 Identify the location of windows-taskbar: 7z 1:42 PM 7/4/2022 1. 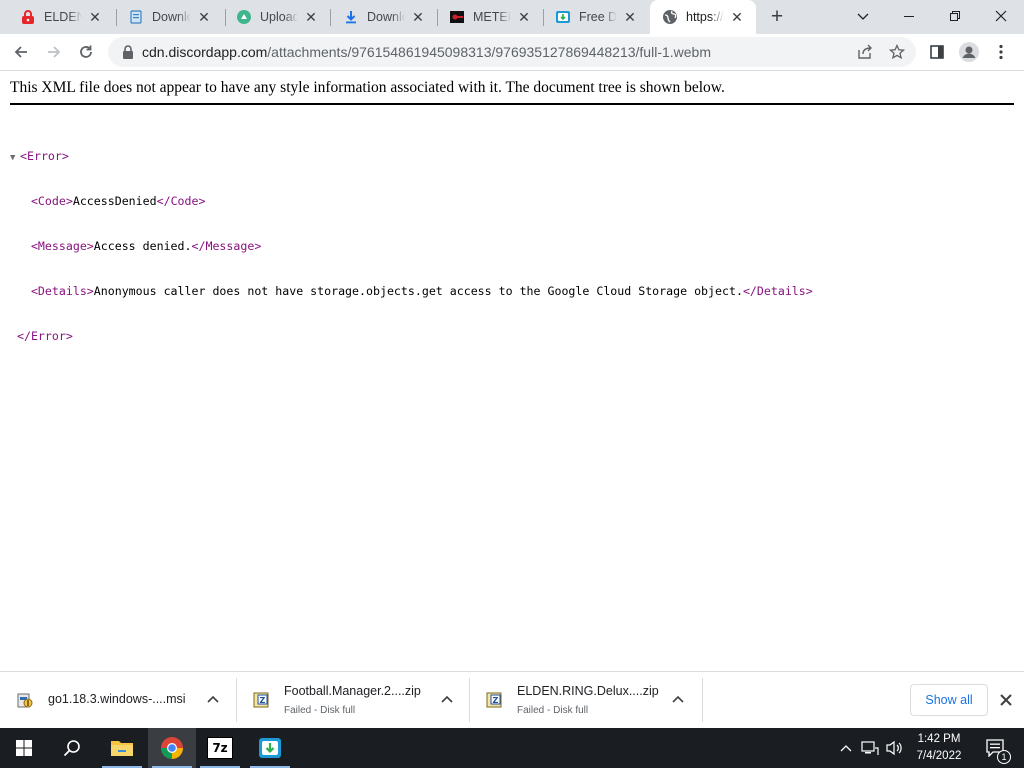
(512, 748).